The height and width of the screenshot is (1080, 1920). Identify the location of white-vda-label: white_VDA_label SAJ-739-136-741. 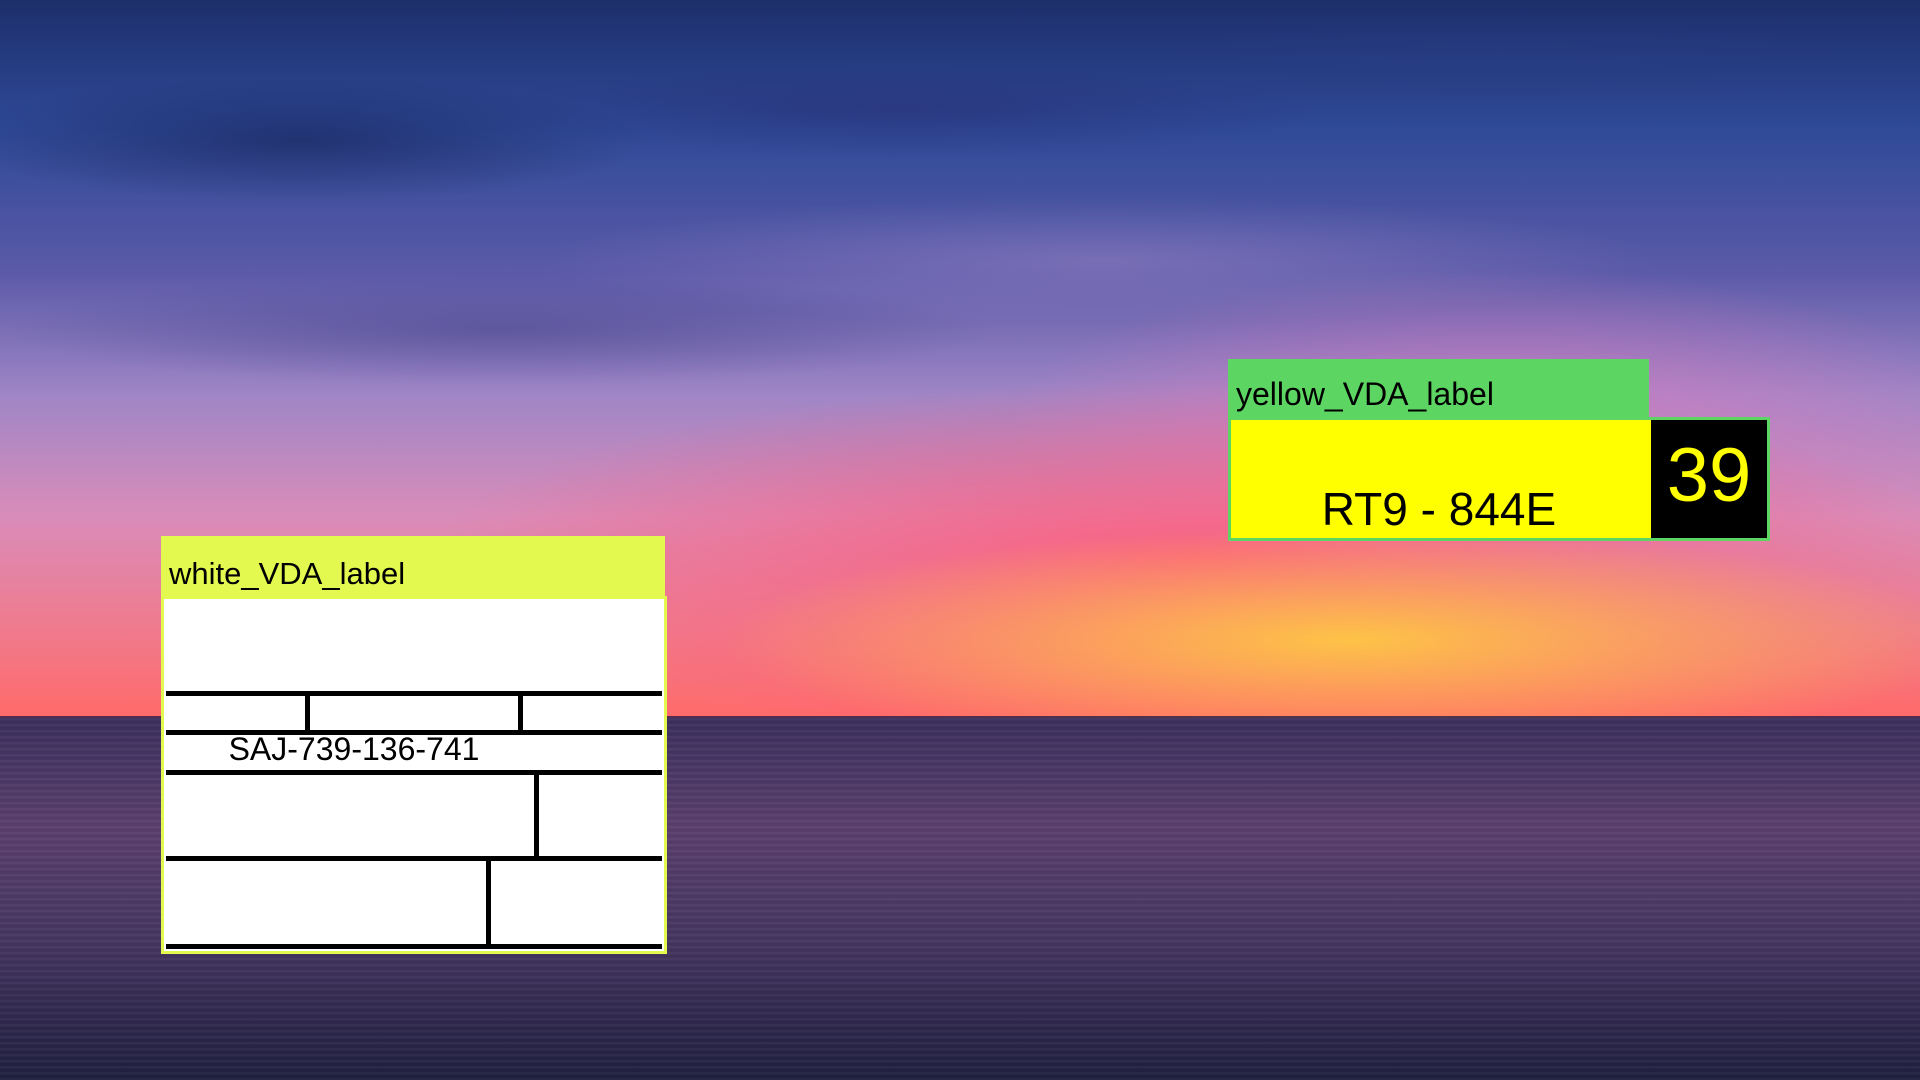
(414, 745).